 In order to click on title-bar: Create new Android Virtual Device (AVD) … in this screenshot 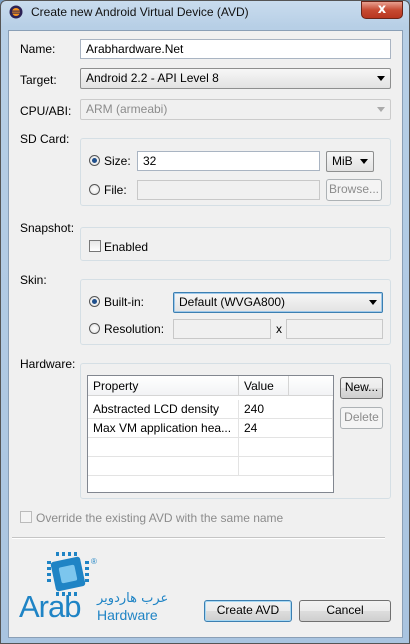, I will do `click(205, 12)`.